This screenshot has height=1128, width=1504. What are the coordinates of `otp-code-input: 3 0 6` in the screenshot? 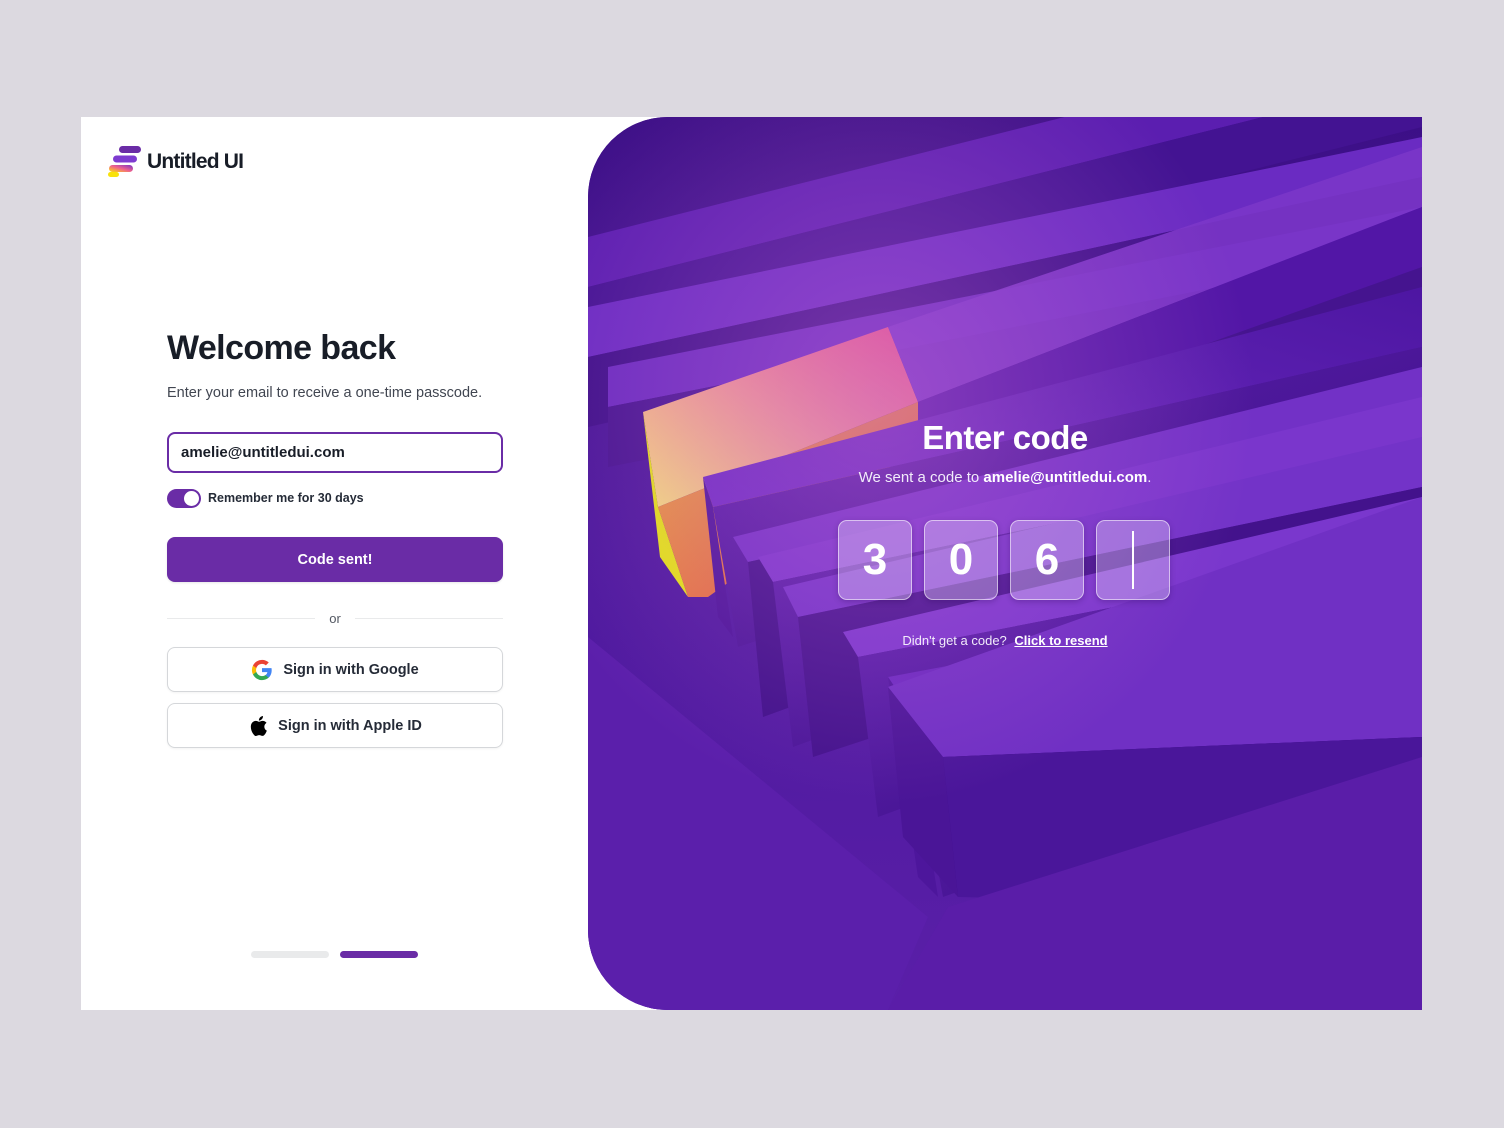 It's located at (1004, 560).